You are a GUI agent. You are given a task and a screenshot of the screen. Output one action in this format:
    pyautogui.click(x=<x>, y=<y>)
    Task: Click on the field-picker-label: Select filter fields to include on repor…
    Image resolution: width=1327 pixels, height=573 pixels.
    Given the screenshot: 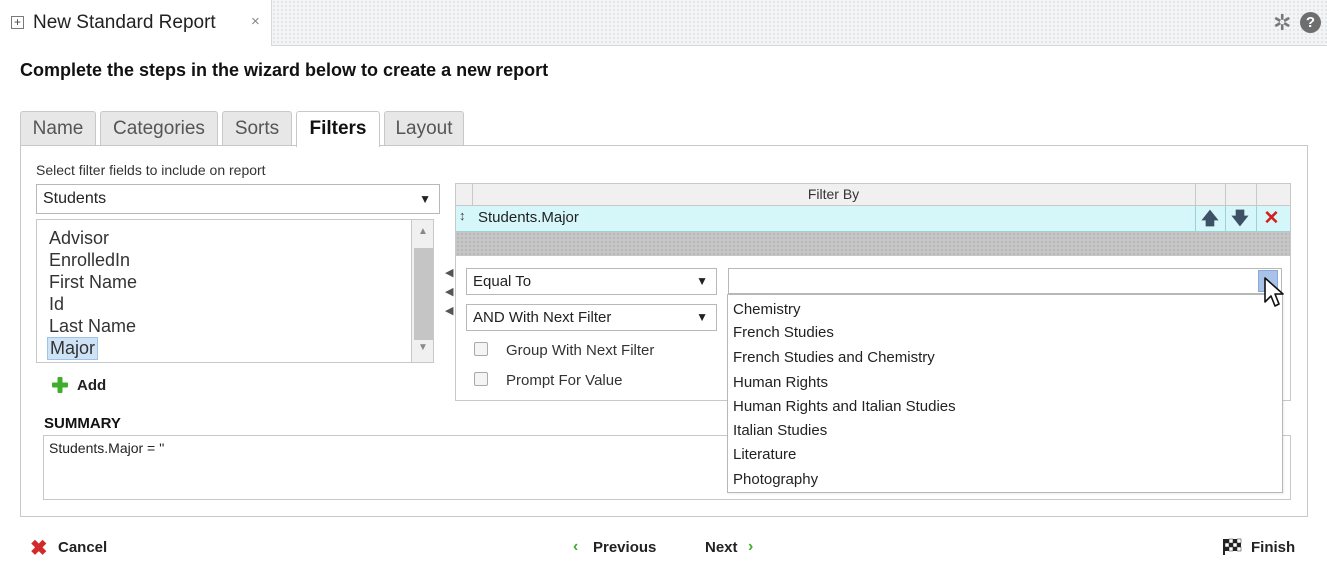 What is the action you would take?
    pyautogui.click(x=151, y=170)
    